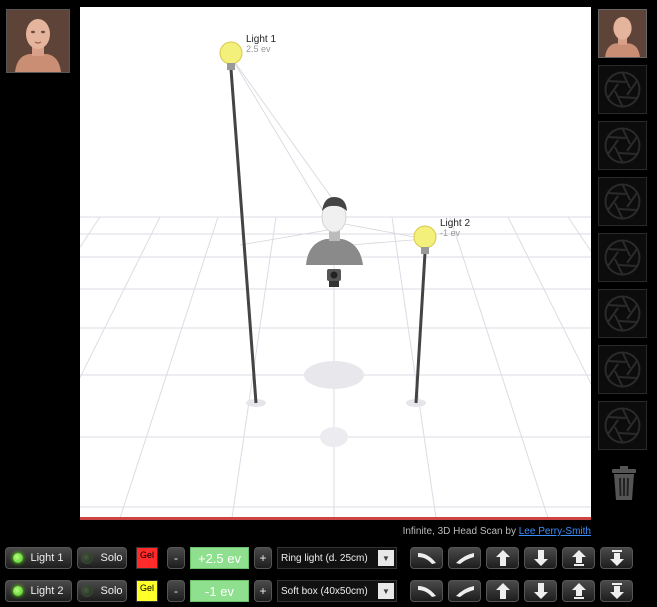 Image resolution: width=657 pixels, height=607 pixels. I want to click on light-1-bulb-icon, so click(231, 55).